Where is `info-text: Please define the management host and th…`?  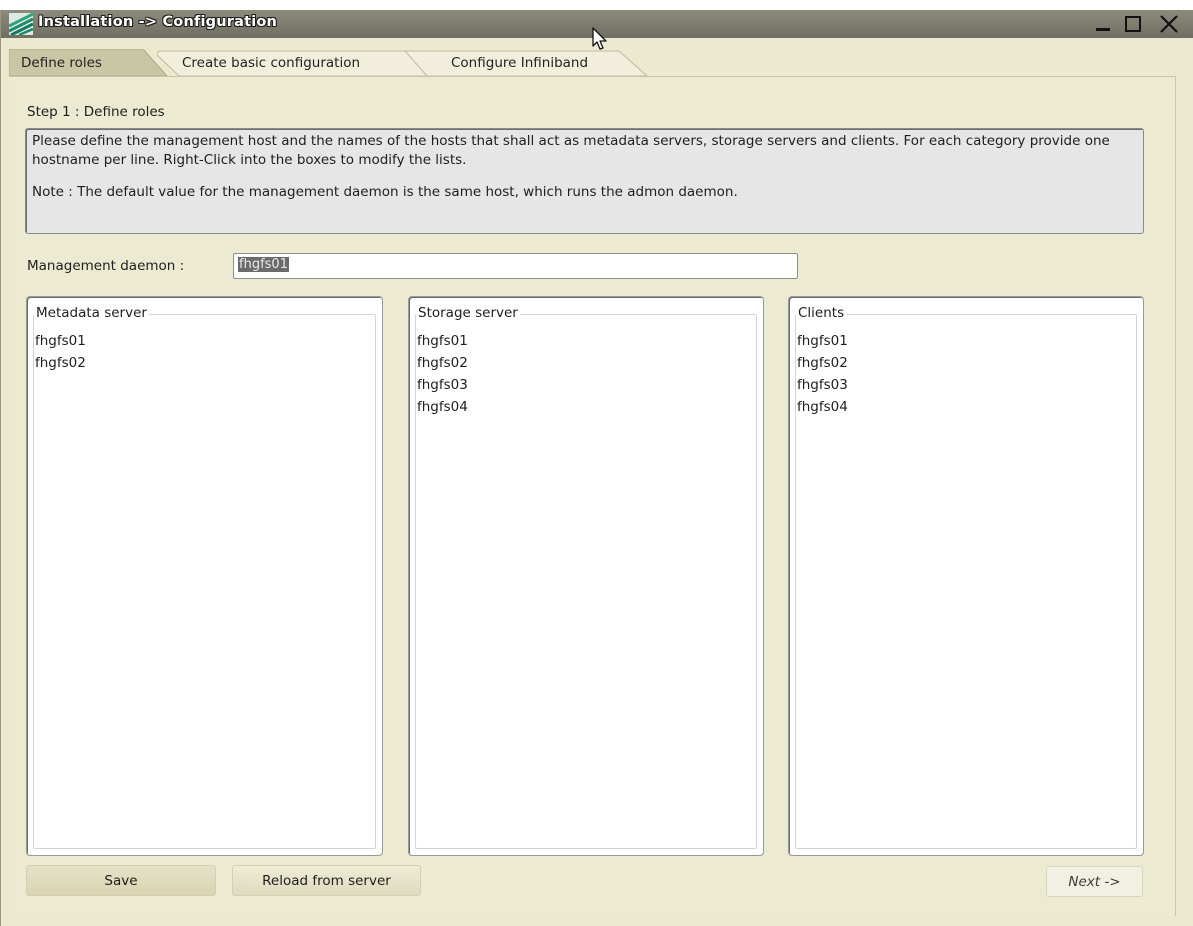
info-text: Please define the management host and th… is located at coordinates (571, 150).